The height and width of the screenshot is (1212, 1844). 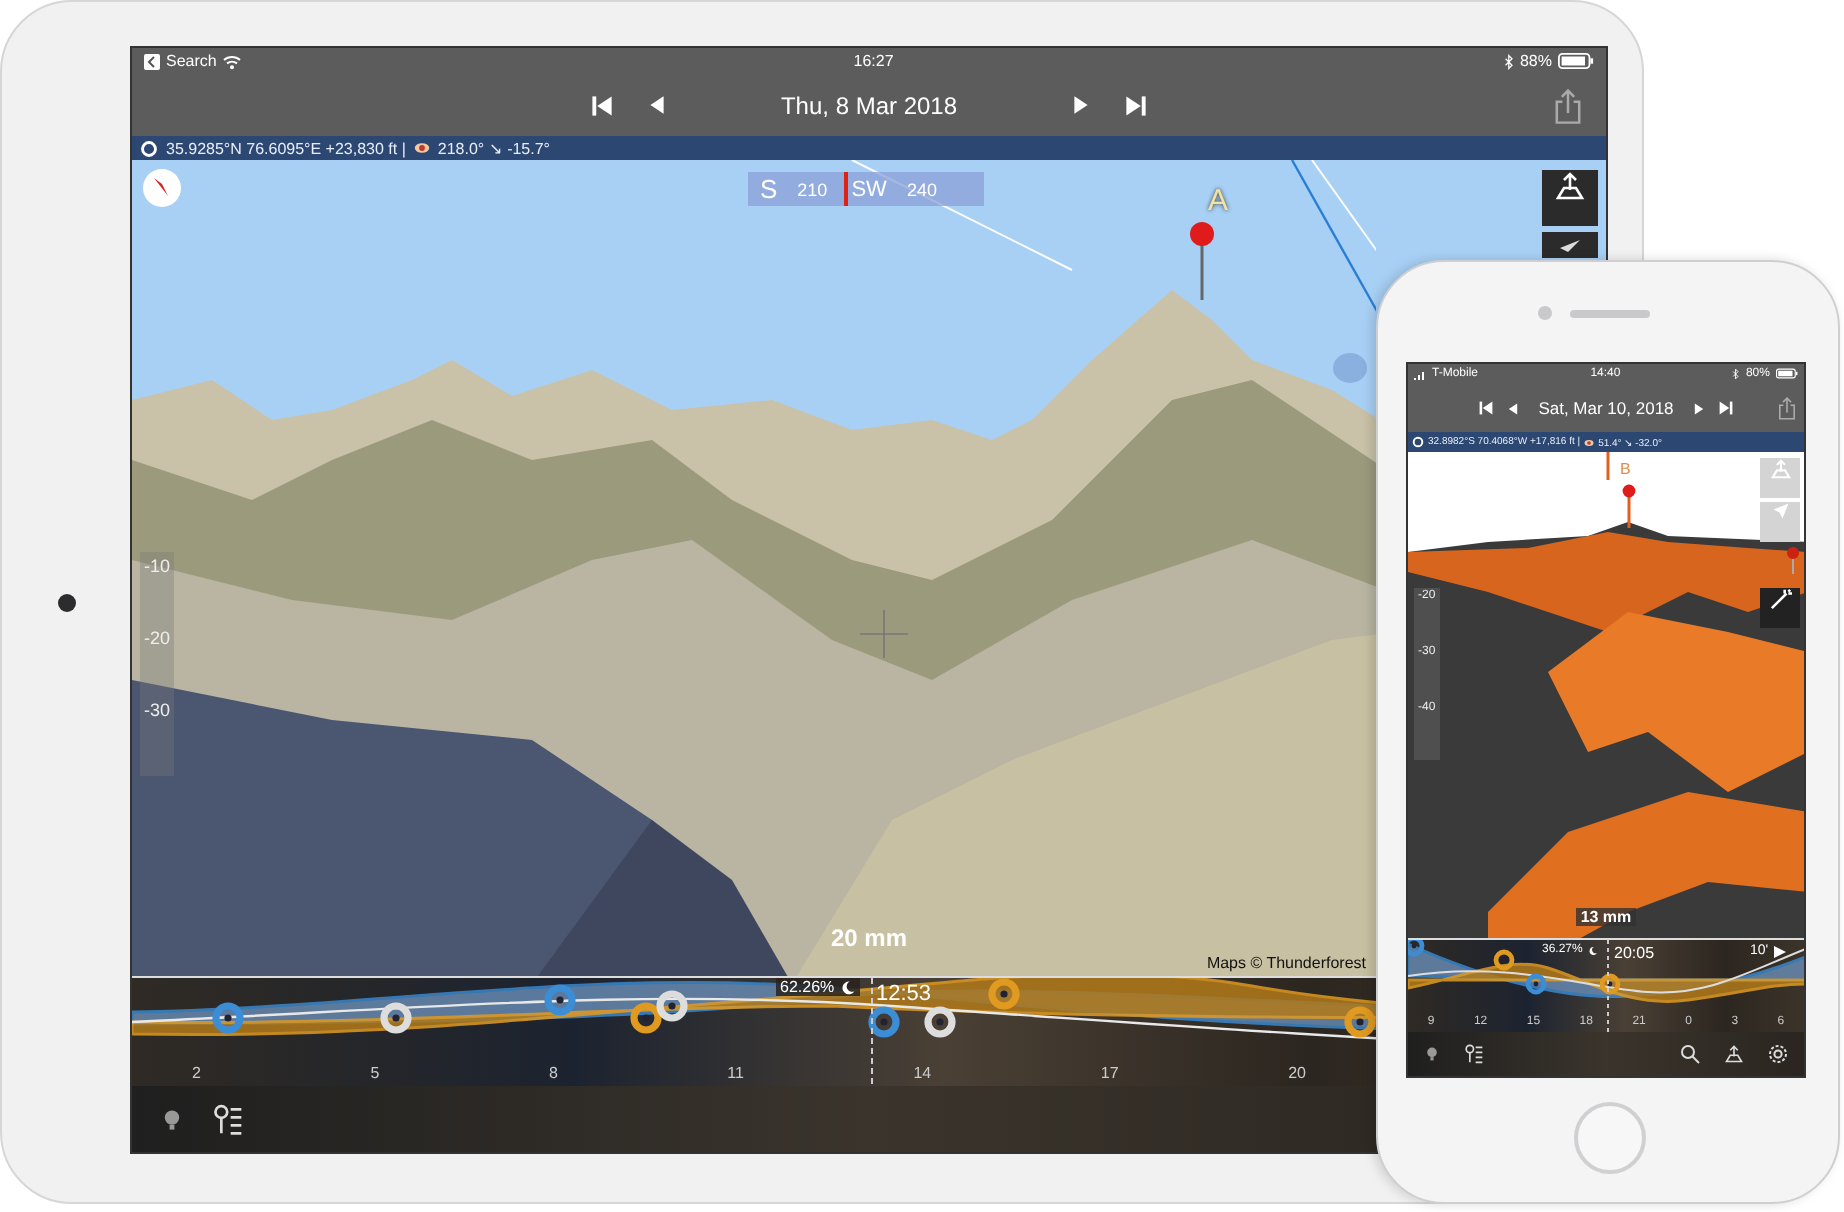 I want to click on search-button, so click(x=1690, y=1054).